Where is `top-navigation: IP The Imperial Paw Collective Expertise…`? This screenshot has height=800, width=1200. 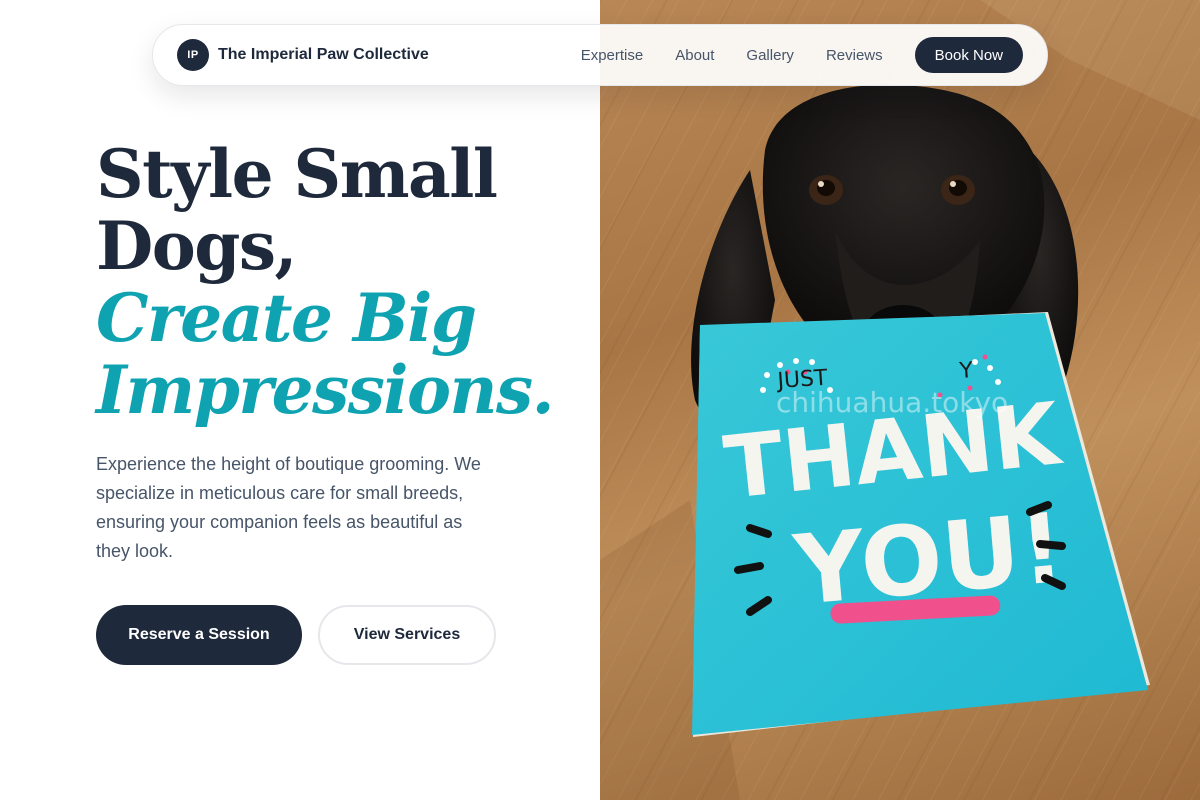 top-navigation: IP The Imperial Paw Collective Expertise… is located at coordinates (600, 55).